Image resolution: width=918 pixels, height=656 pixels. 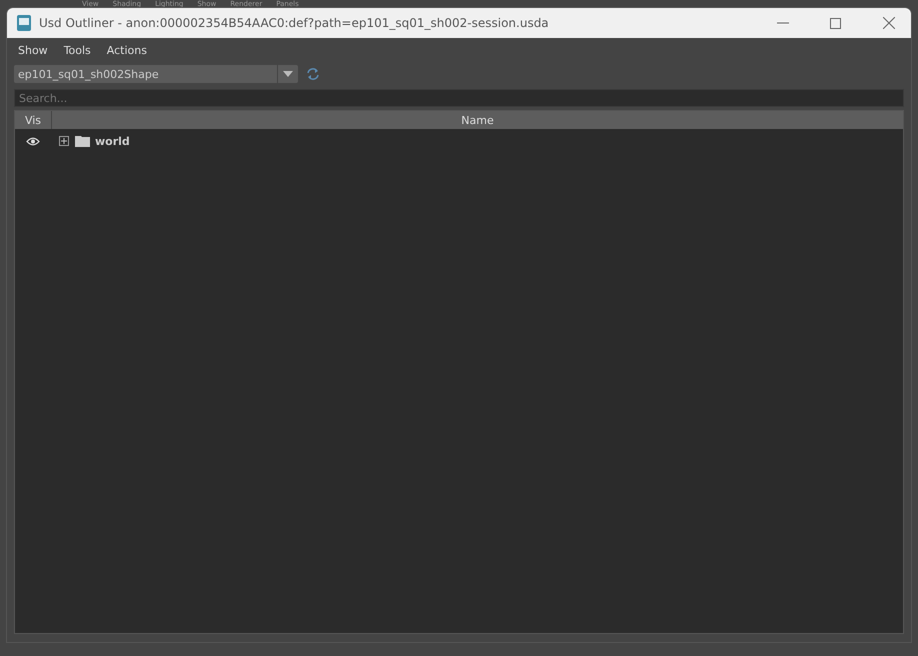 I want to click on tree-item-label: world, so click(x=112, y=141).